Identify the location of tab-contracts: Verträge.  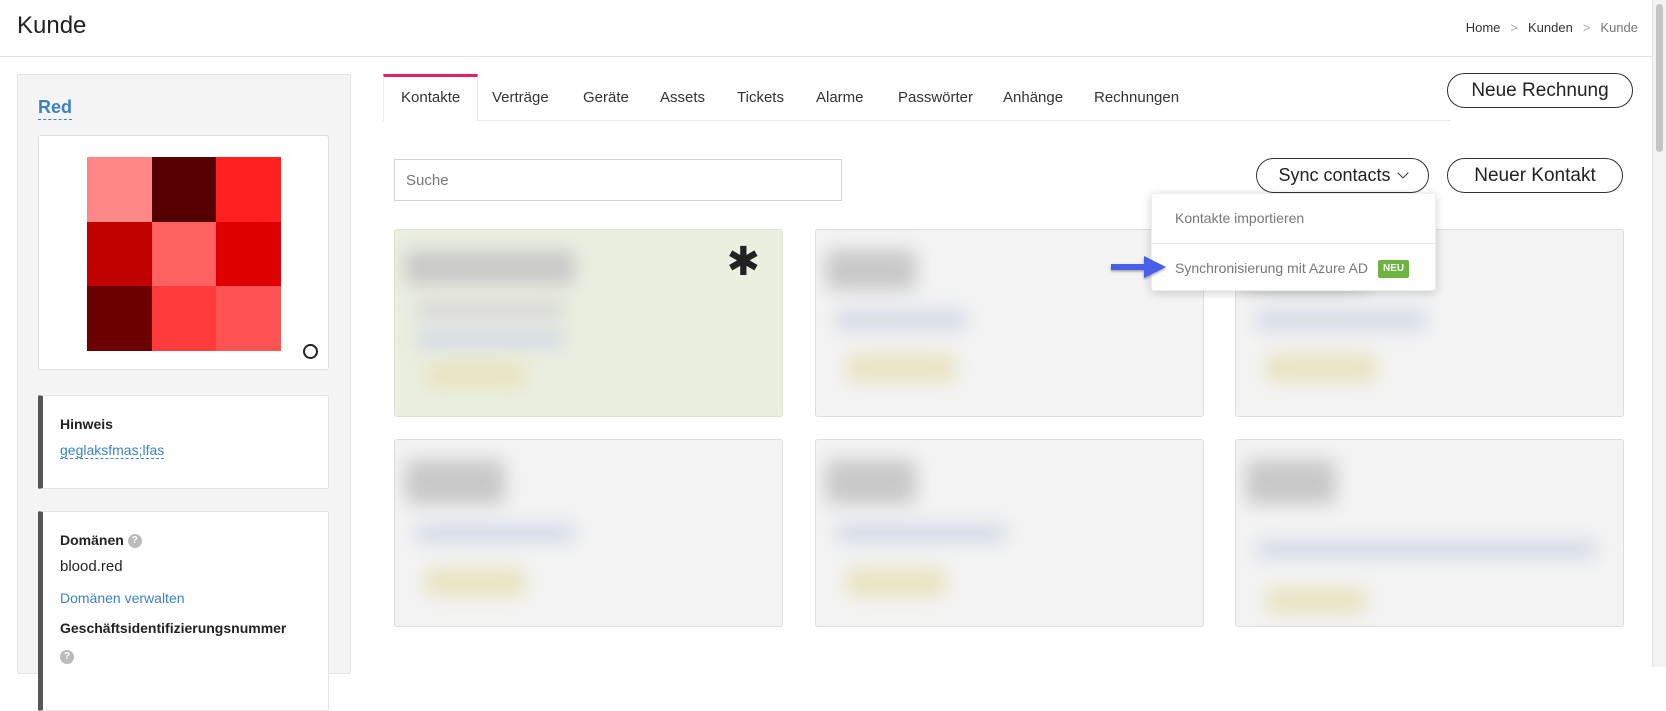
(520, 97).